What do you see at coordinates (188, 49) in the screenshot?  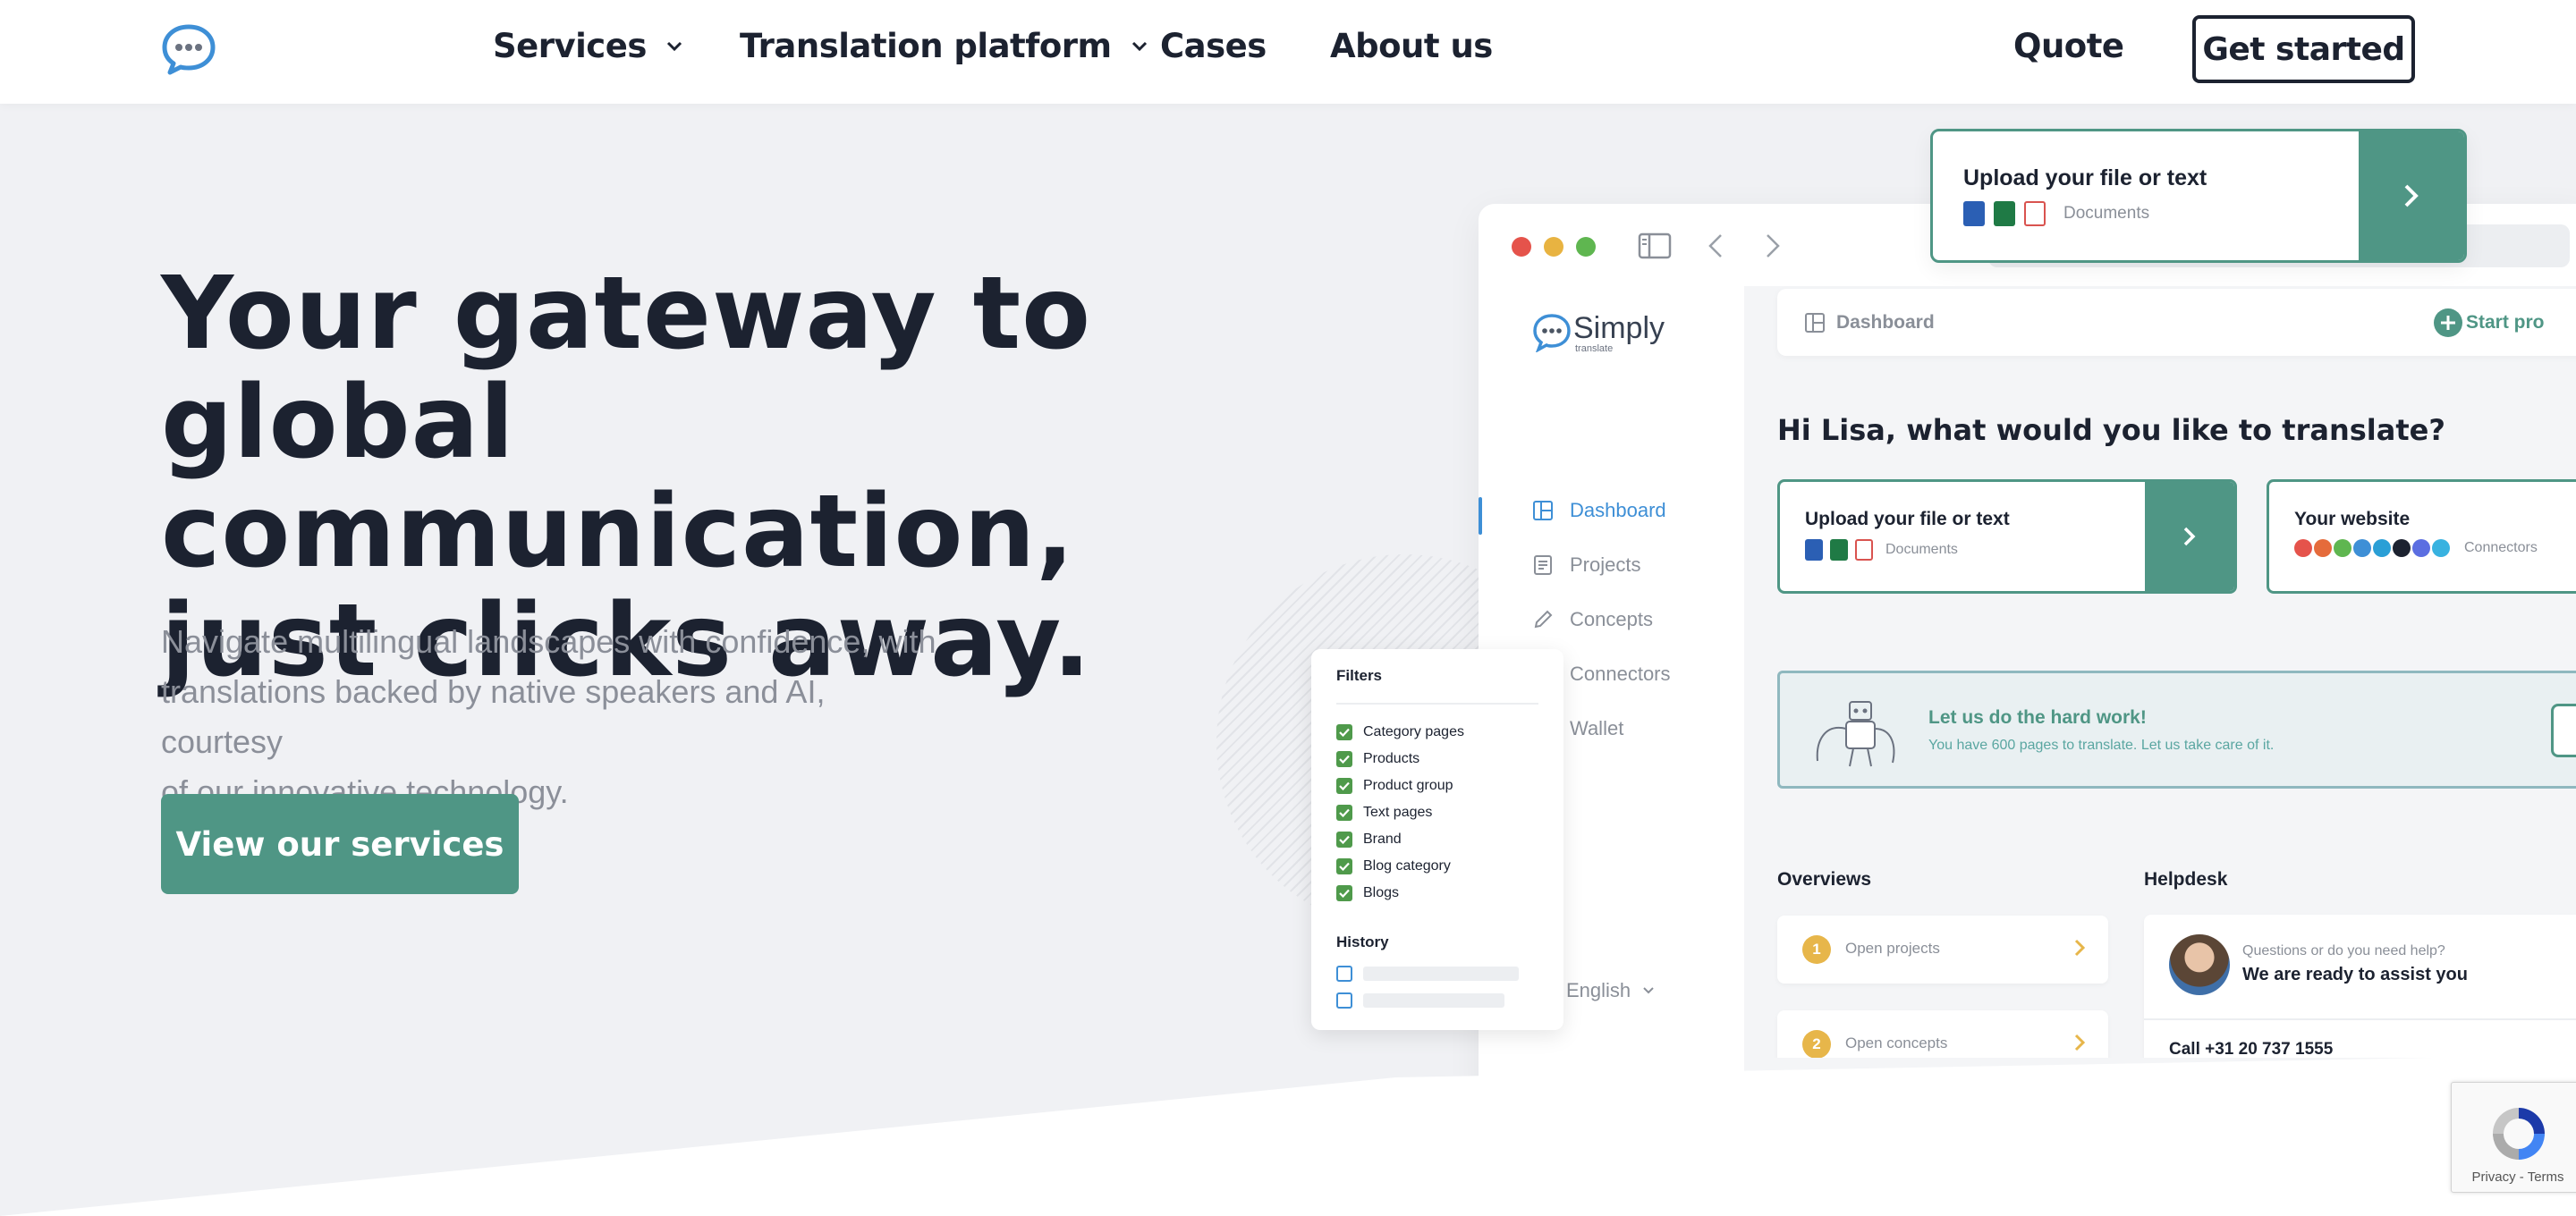 I see `logo-icon` at bounding box center [188, 49].